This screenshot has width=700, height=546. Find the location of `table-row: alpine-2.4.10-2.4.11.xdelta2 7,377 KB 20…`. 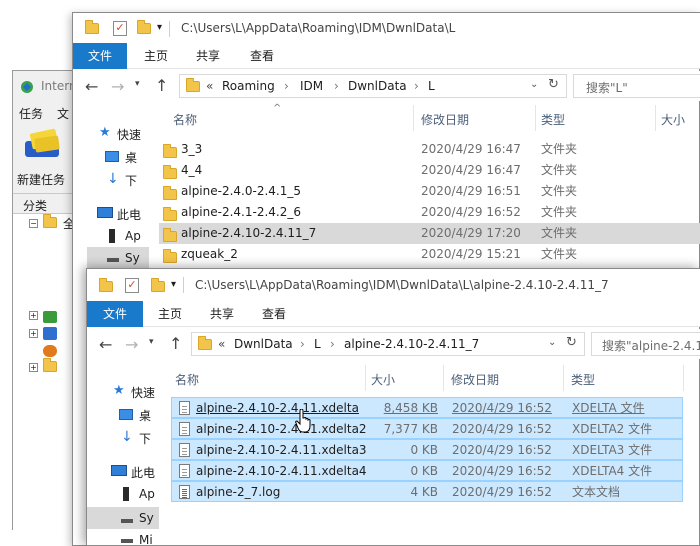

table-row: alpine-2.4.10-2.4.11.xdelta2 7,377 KB 20… is located at coordinates (427, 428).